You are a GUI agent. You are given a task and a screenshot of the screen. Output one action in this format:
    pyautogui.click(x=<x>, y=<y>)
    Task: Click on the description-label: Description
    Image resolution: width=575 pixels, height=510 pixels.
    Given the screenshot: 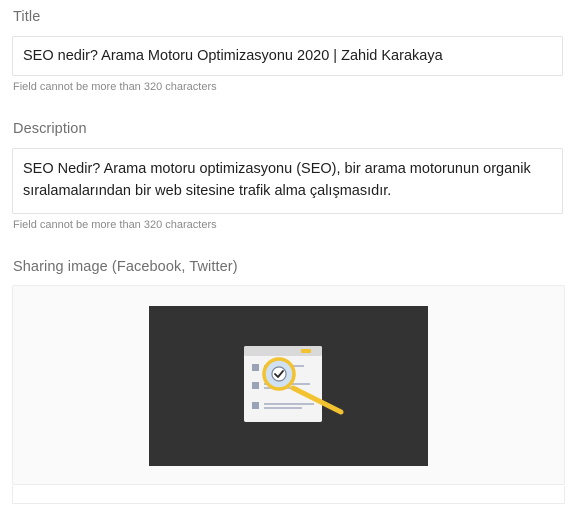 What is the action you would take?
    pyautogui.click(x=50, y=129)
    